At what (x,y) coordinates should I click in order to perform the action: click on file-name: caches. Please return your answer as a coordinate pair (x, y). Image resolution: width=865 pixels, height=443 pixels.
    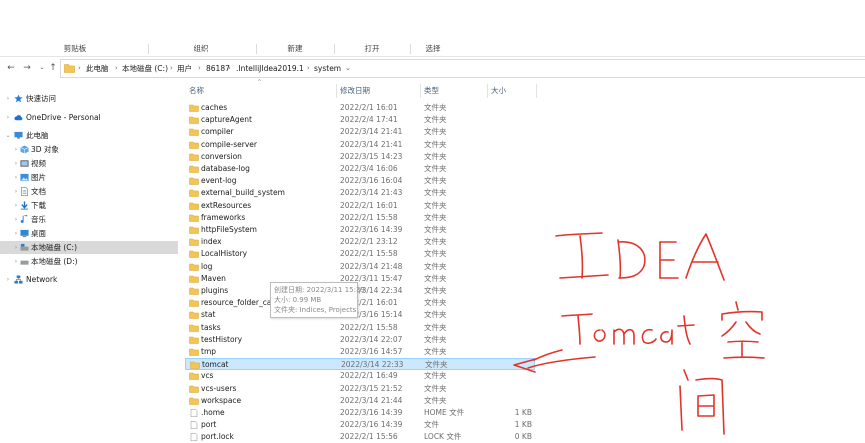
    Looking at the image, I should click on (214, 107).